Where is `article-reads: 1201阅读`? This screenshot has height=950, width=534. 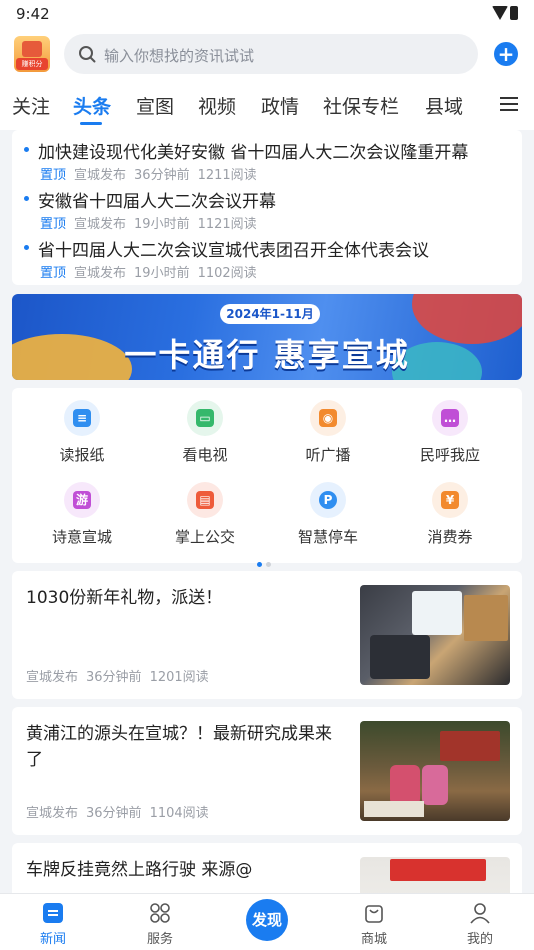 article-reads: 1201阅读 is located at coordinates (179, 677).